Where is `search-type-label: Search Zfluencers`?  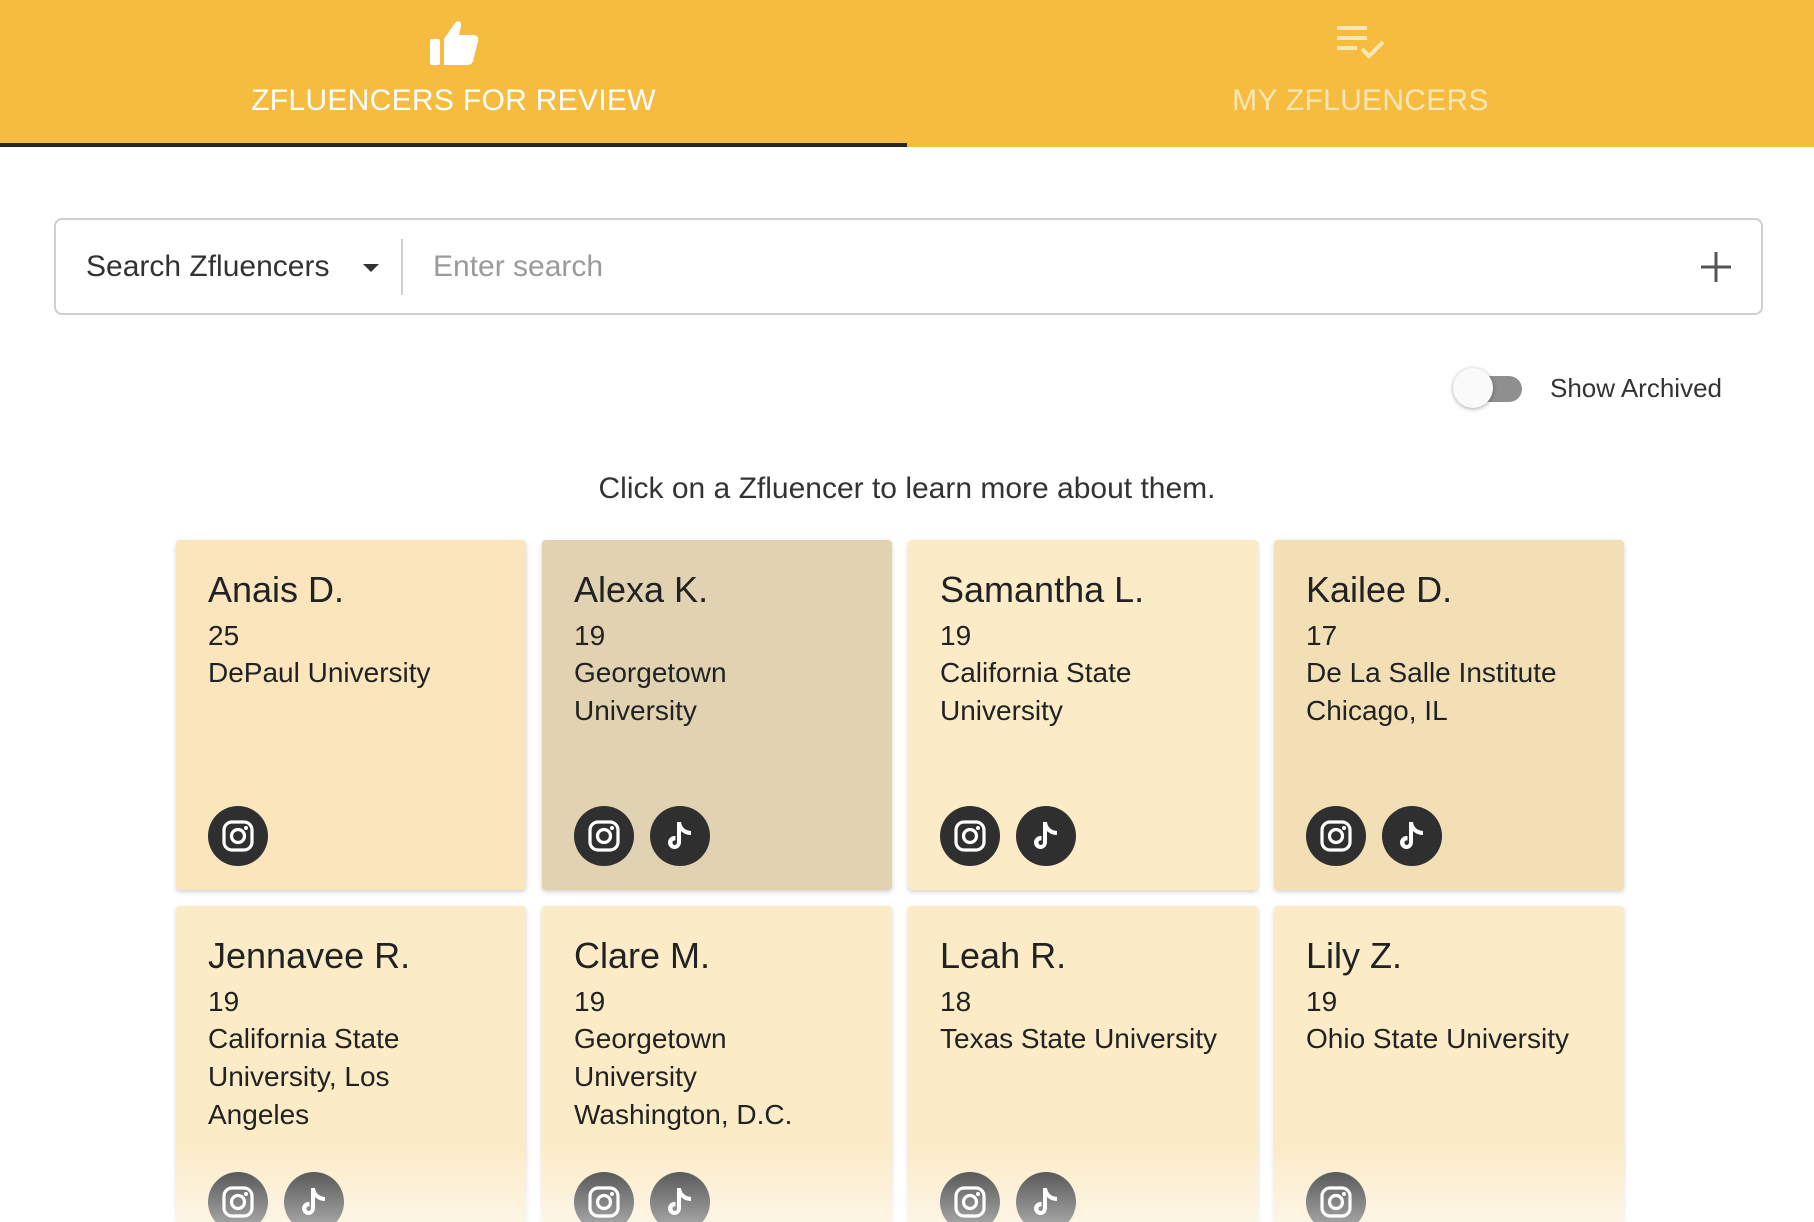
search-type-label: Search Zfluencers is located at coordinates (208, 266).